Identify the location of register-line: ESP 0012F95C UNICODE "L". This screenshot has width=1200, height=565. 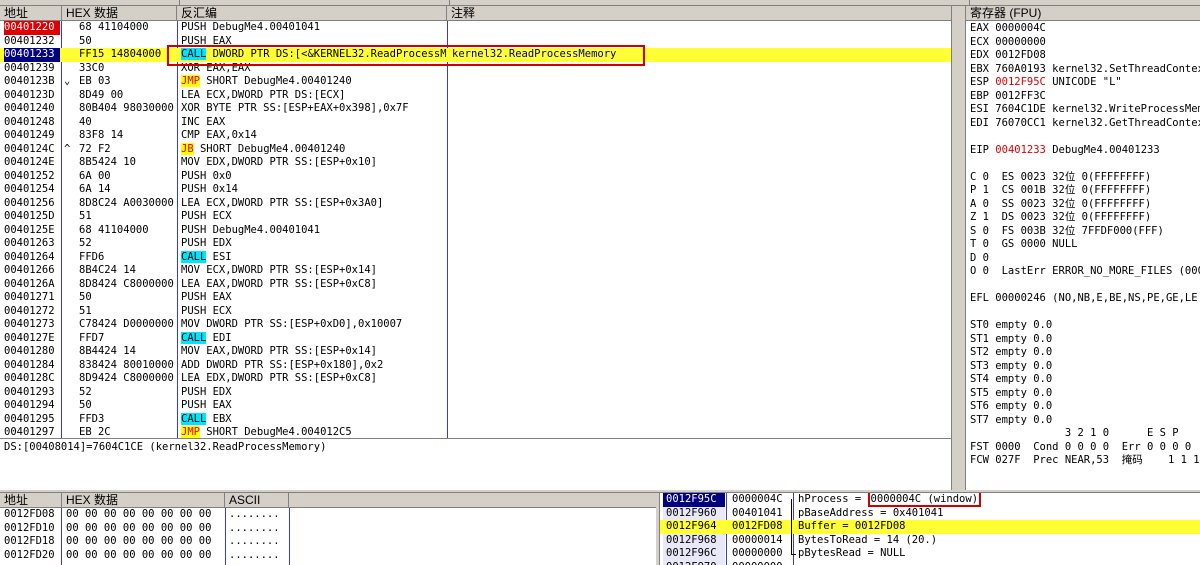
(1085, 83).